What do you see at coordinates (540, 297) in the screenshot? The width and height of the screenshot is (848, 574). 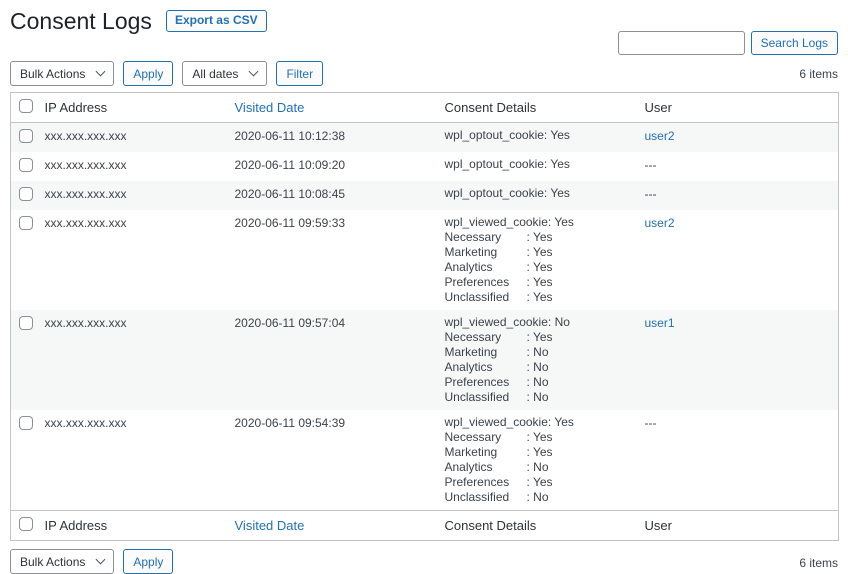 I see `consent-detail-line: Unclassified: Yes` at bounding box center [540, 297].